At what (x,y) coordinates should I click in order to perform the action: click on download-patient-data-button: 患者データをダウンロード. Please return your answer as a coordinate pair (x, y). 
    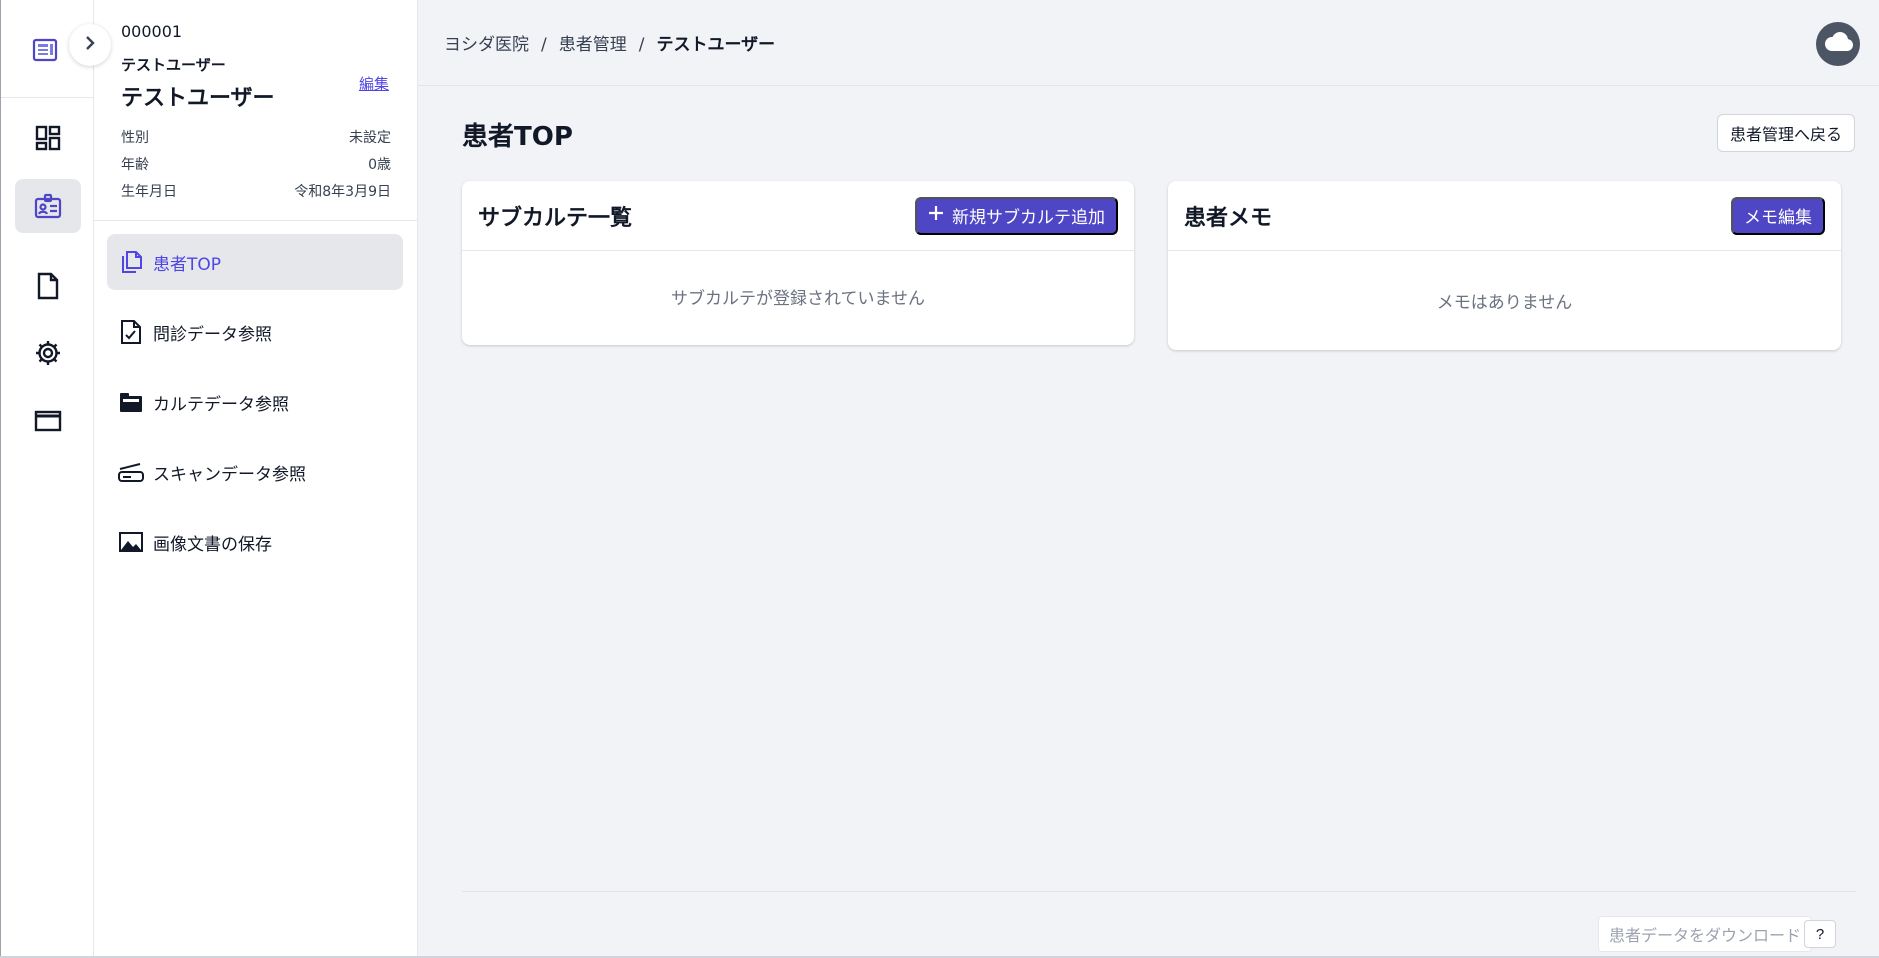
    Looking at the image, I should click on (1705, 934).